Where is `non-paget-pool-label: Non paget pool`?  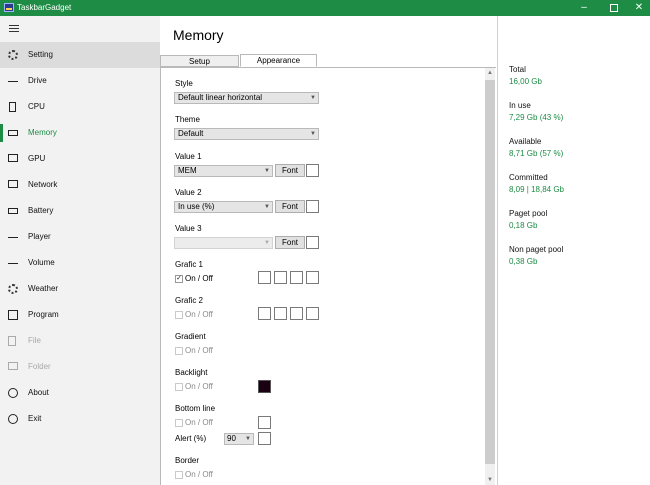
non-paget-pool-label: Non paget pool is located at coordinates (536, 249).